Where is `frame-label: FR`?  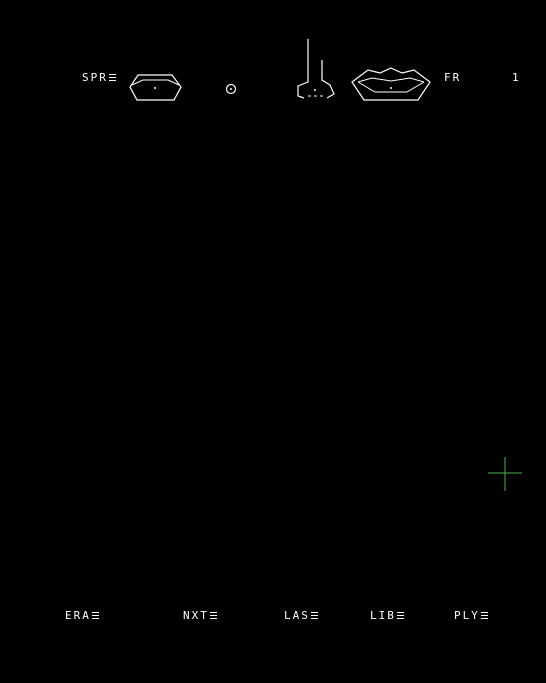
frame-label: FR is located at coordinates (453, 77).